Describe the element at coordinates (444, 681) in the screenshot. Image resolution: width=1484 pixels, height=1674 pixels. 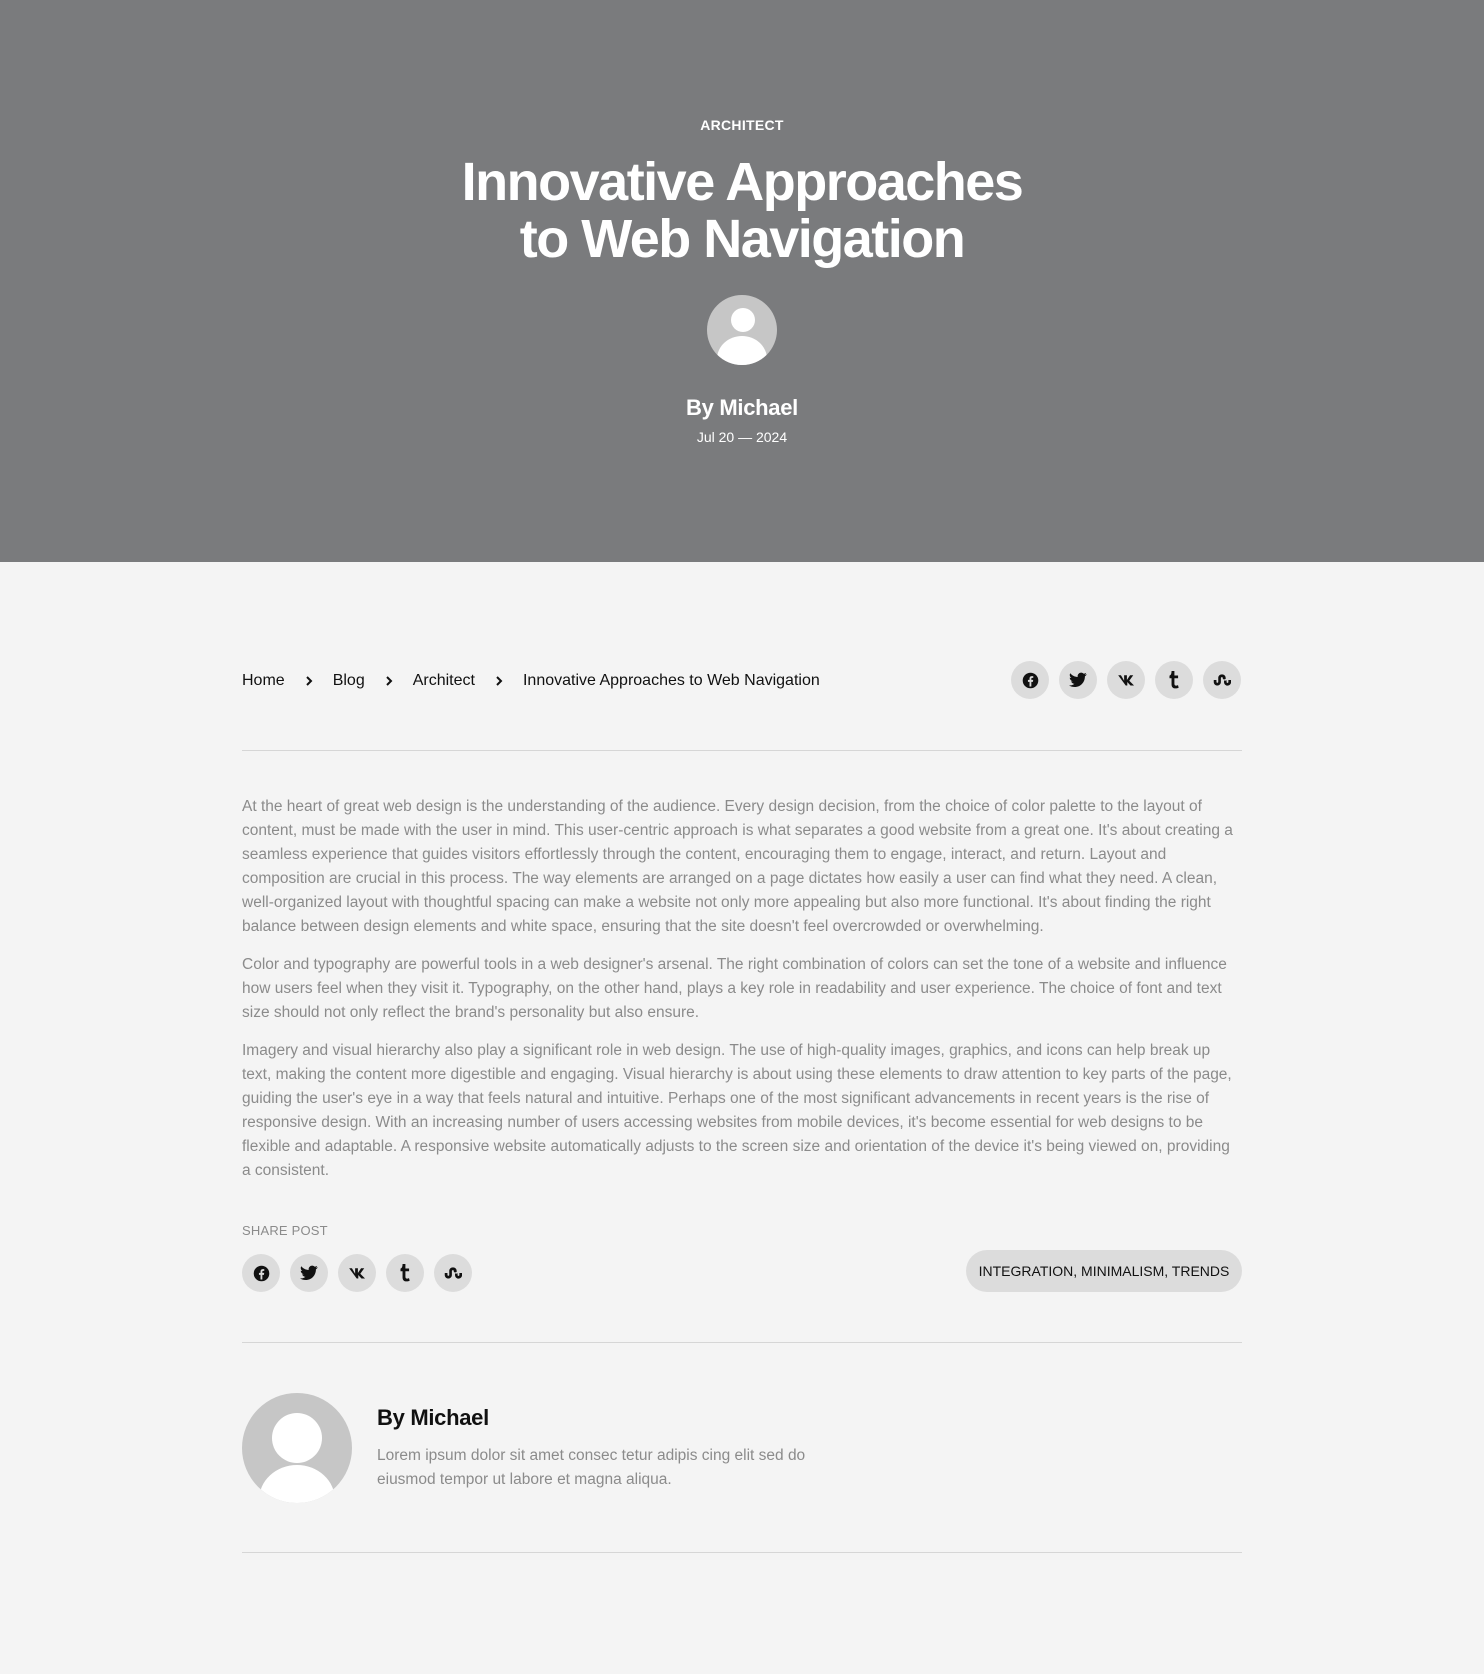
I see `breadcrumb-architect: Architect` at that location.